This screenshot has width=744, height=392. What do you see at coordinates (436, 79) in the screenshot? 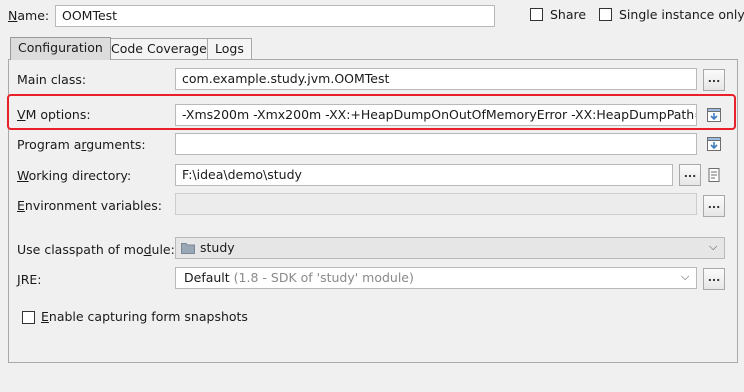
I see `main-class-input: com.example.study.jvm.OOMTest` at bounding box center [436, 79].